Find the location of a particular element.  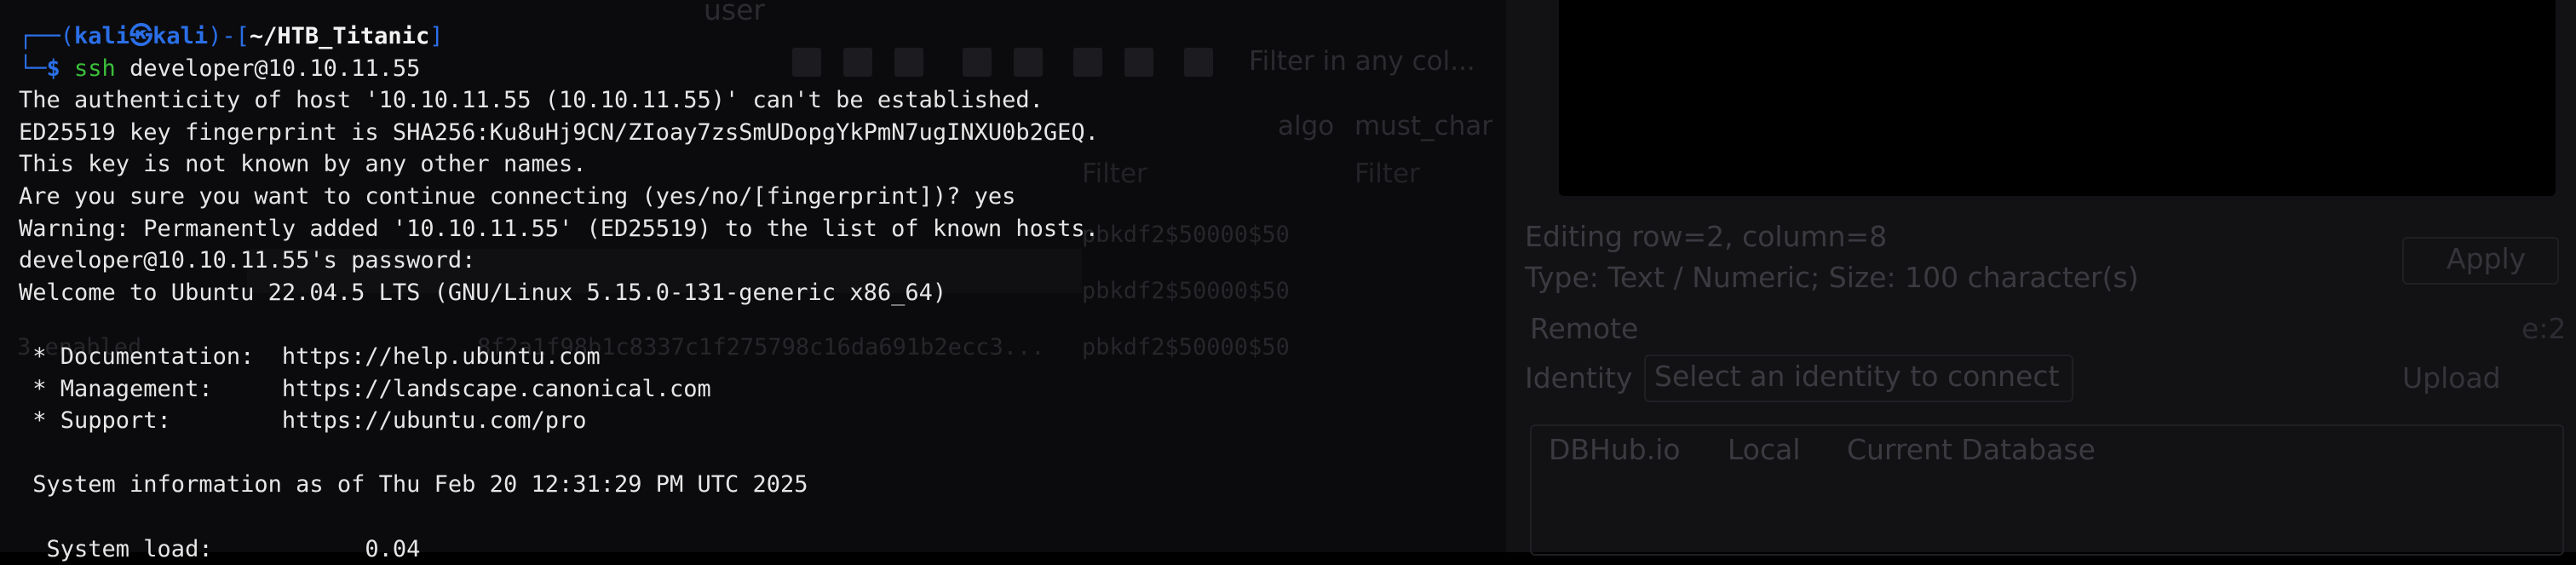

prompt-line-2: └─$ ssh developer@10.10.11.55 is located at coordinates (763, 69).